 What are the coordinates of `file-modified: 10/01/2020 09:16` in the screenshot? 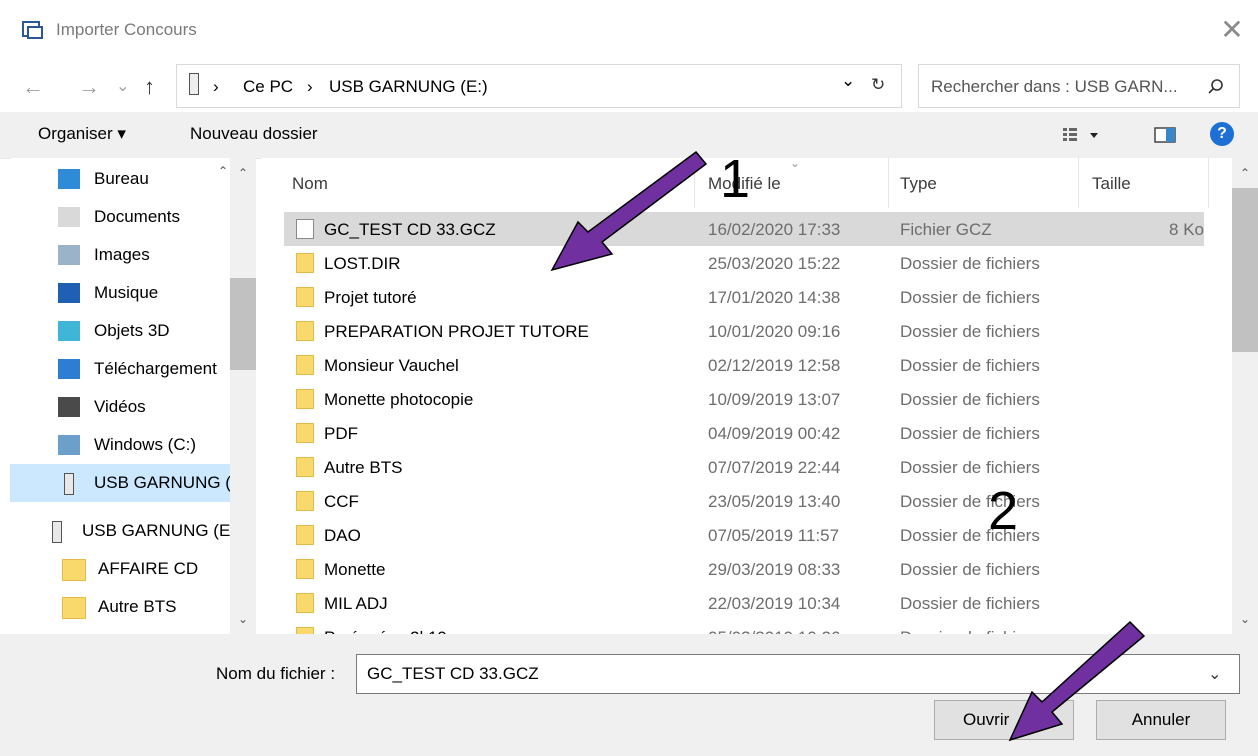 It's located at (774, 331).